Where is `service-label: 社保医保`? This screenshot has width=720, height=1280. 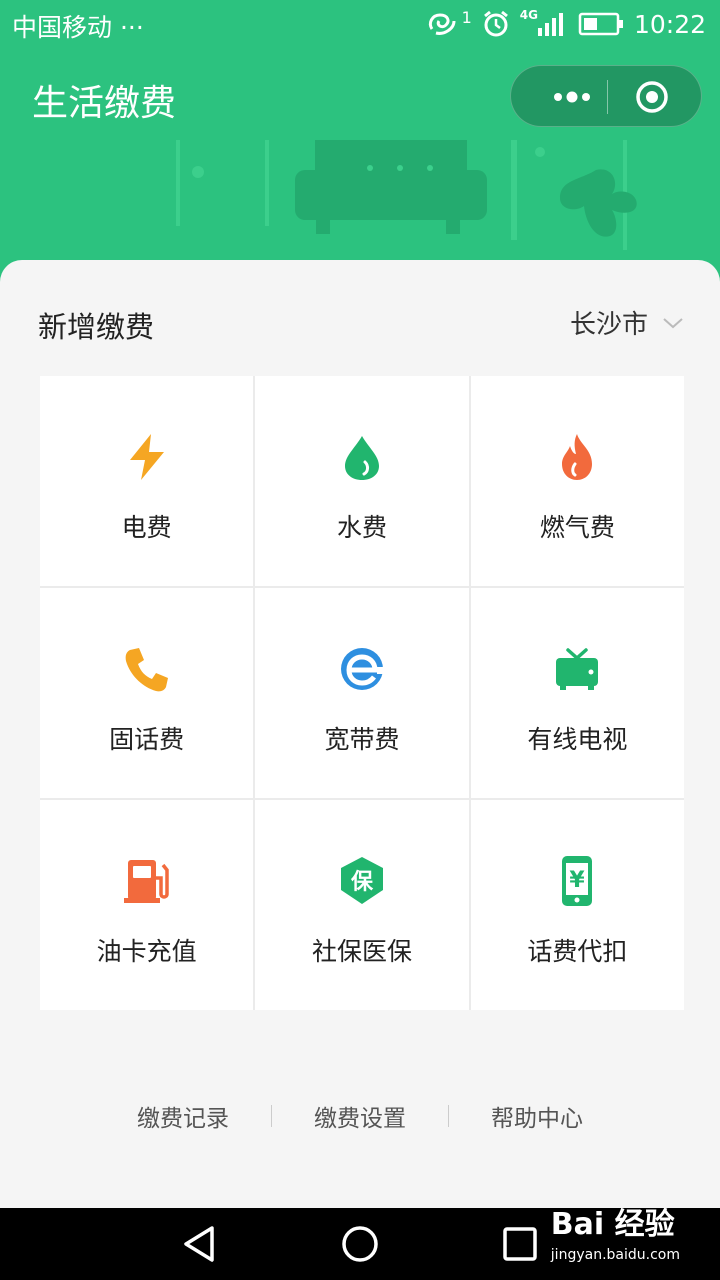
service-label: 社保医保 is located at coordinates (361, 951).